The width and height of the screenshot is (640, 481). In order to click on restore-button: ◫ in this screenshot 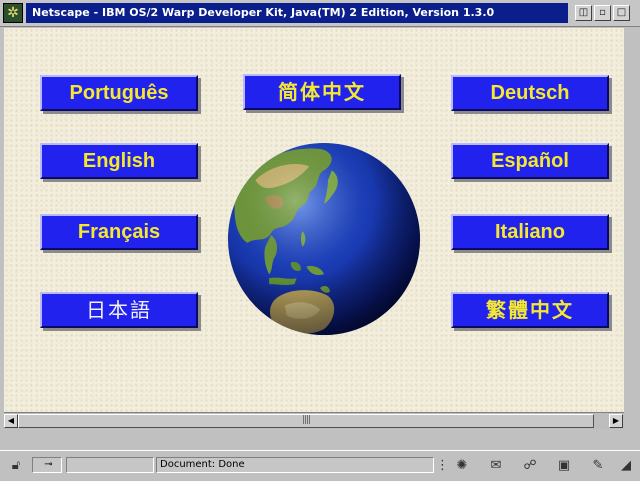, I will do `click(583, 13)`.